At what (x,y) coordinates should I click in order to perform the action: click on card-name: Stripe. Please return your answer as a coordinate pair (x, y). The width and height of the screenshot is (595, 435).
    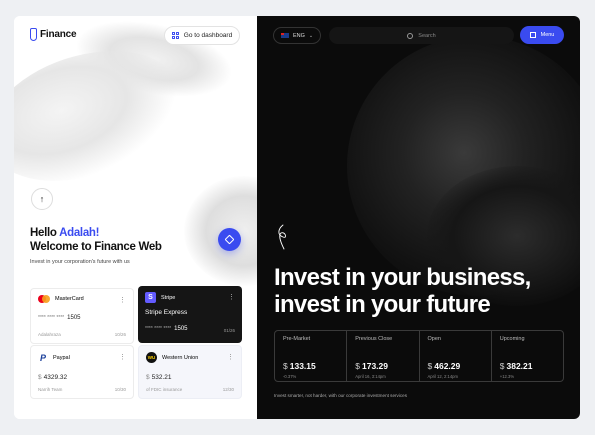
    Looking at the image, I should click on (168, 297).